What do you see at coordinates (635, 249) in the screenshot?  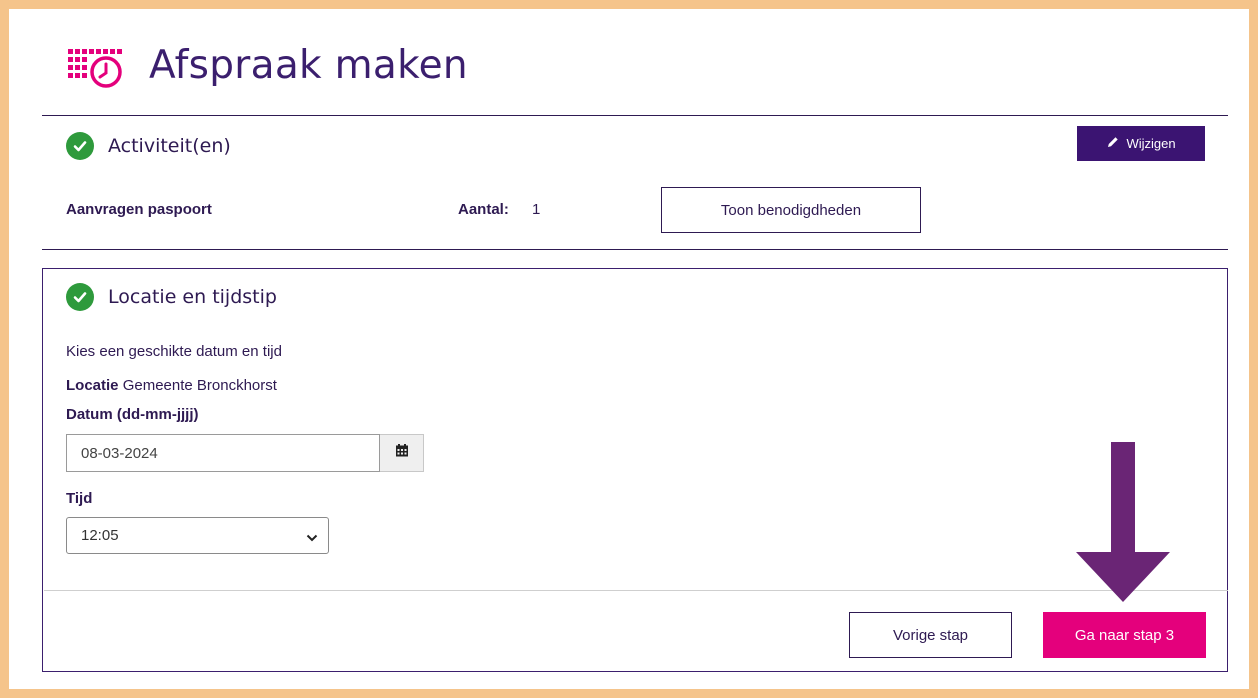 I see `activities-divider` at bounding box center [635, 249].